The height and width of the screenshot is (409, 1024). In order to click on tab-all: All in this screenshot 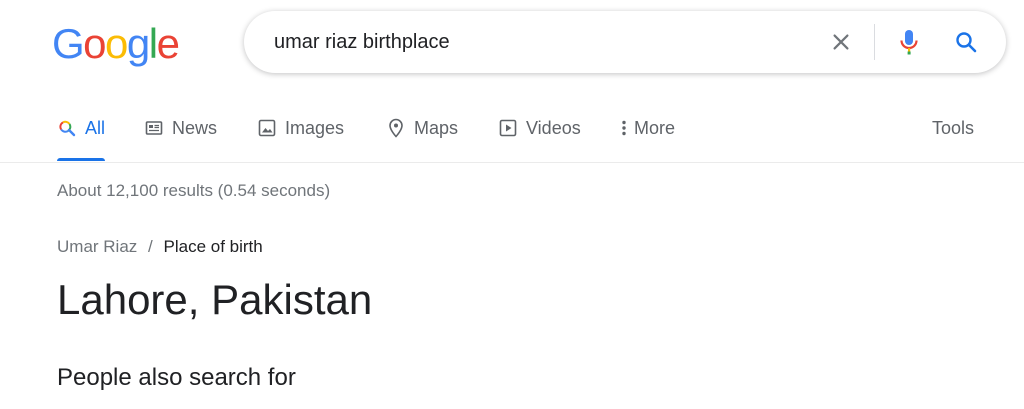, I will do `click(81, 128)`.